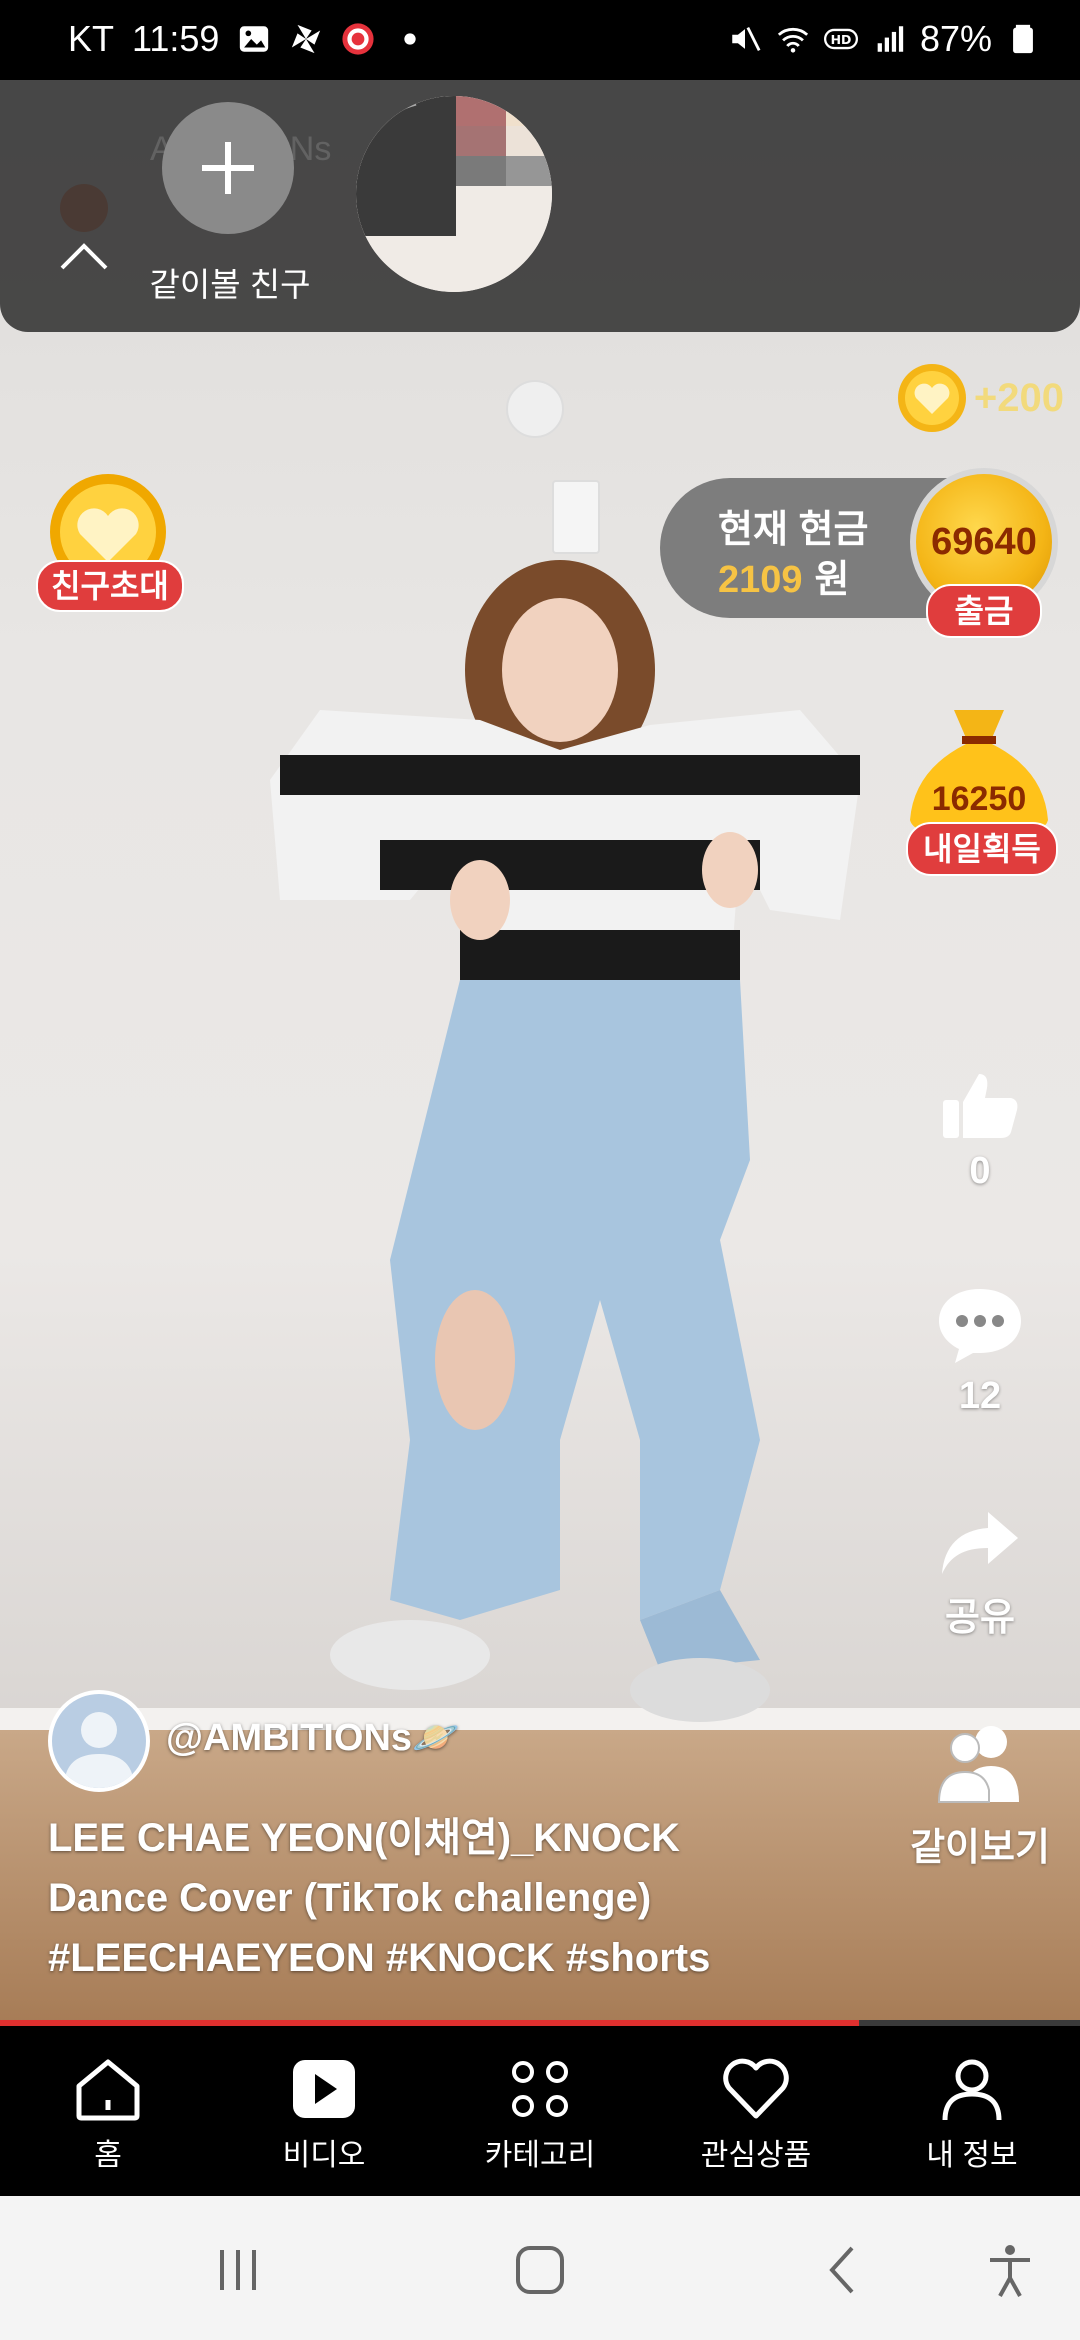 This screenshot has height=2340, width=1080. What do you see at coordinates (312, 1738) in the screenshot?
I see `author-handle: @AMBITIONs🪐` at bounding box center [312, 1738].